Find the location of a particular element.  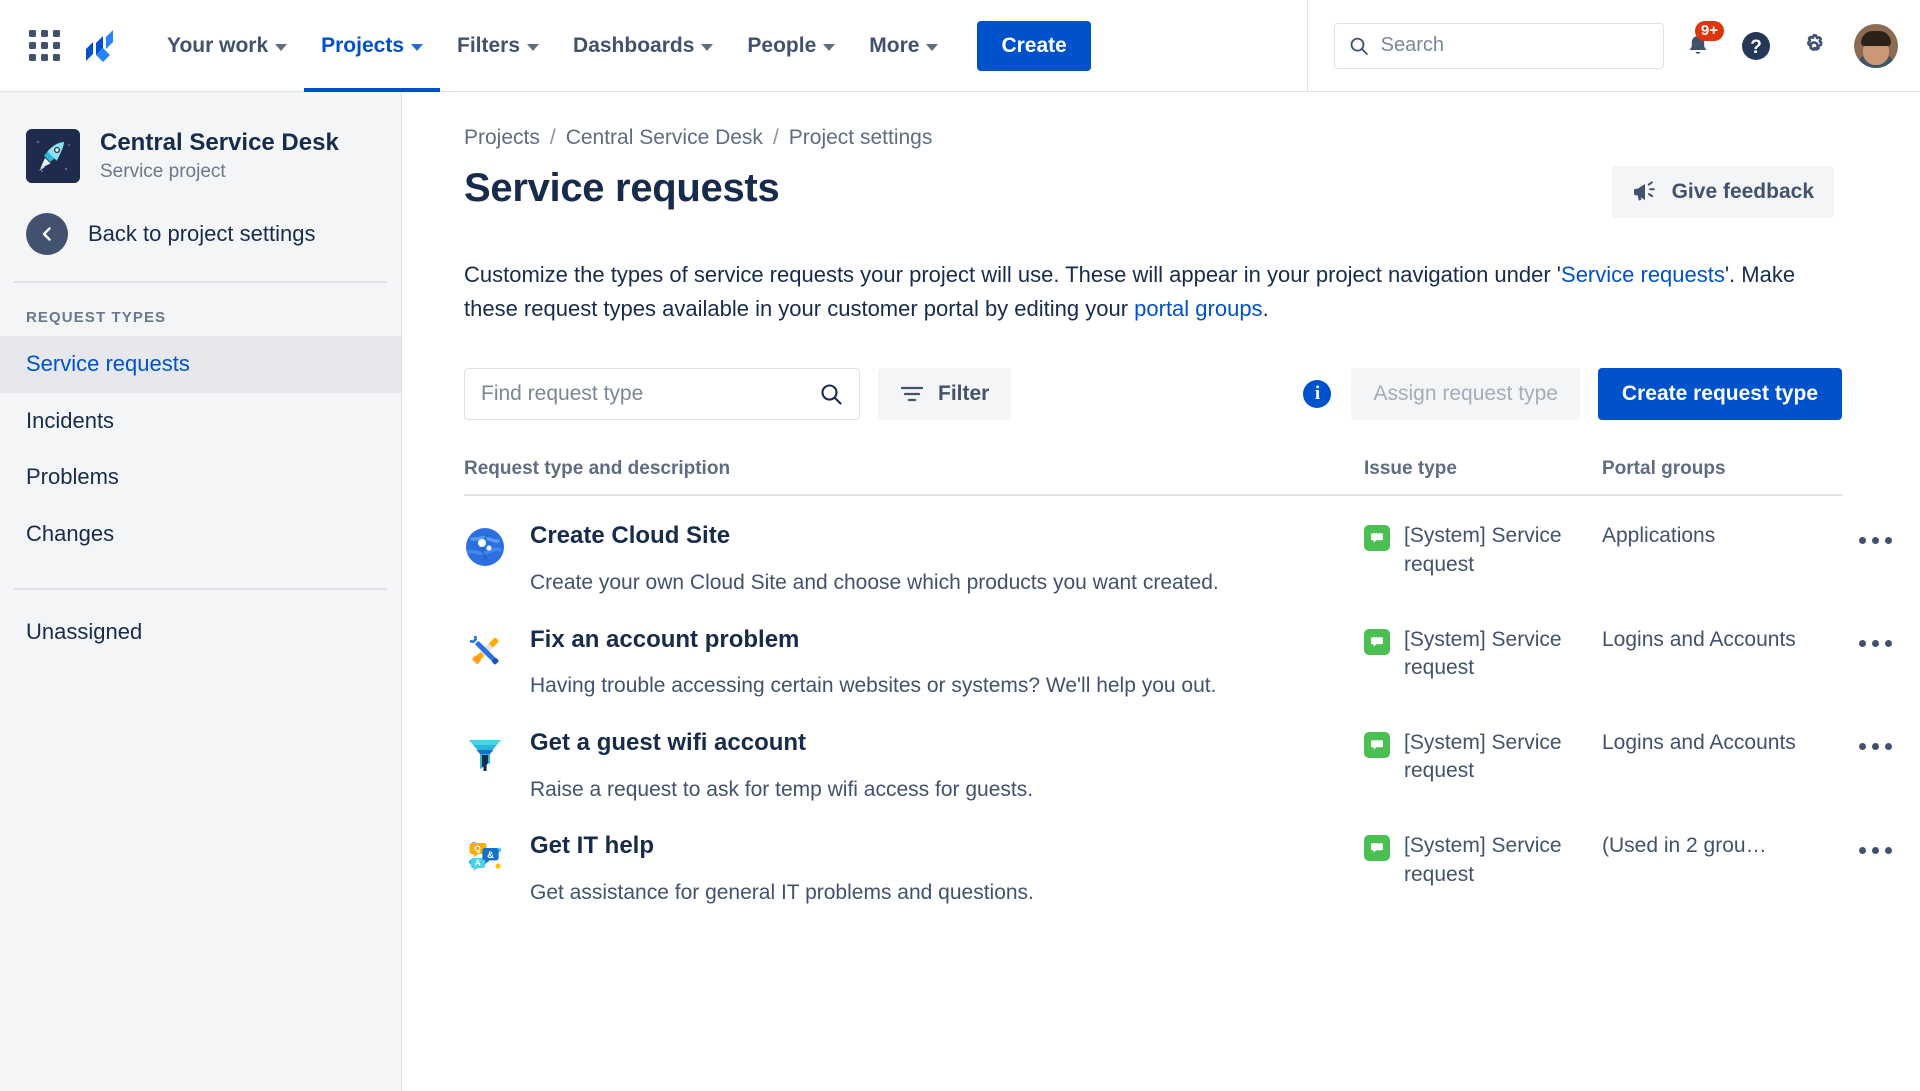

sidebar-item-changes: Changes is located at coordinates (200, 534).